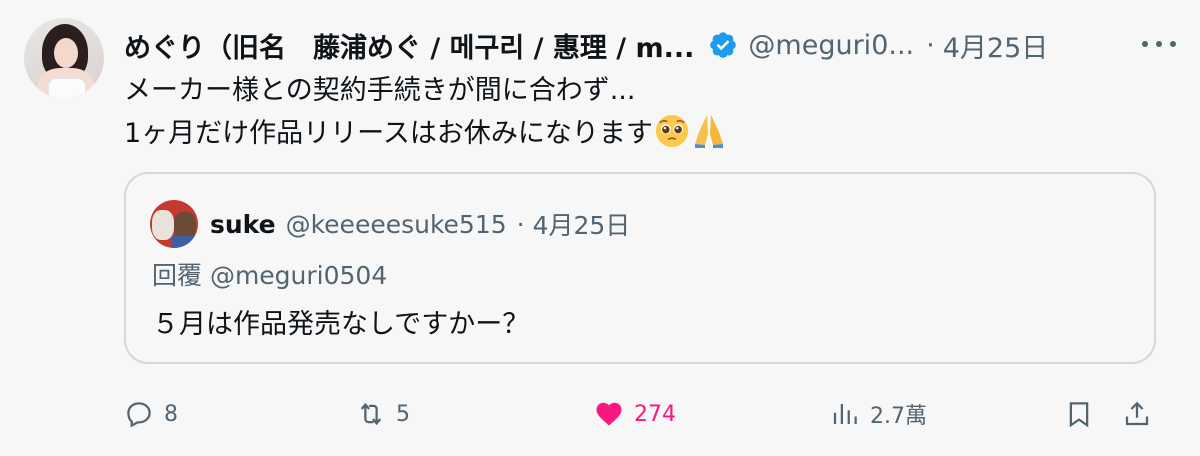  I want to click on quoted-tweet-date: 4月25日, so click(582, 224).